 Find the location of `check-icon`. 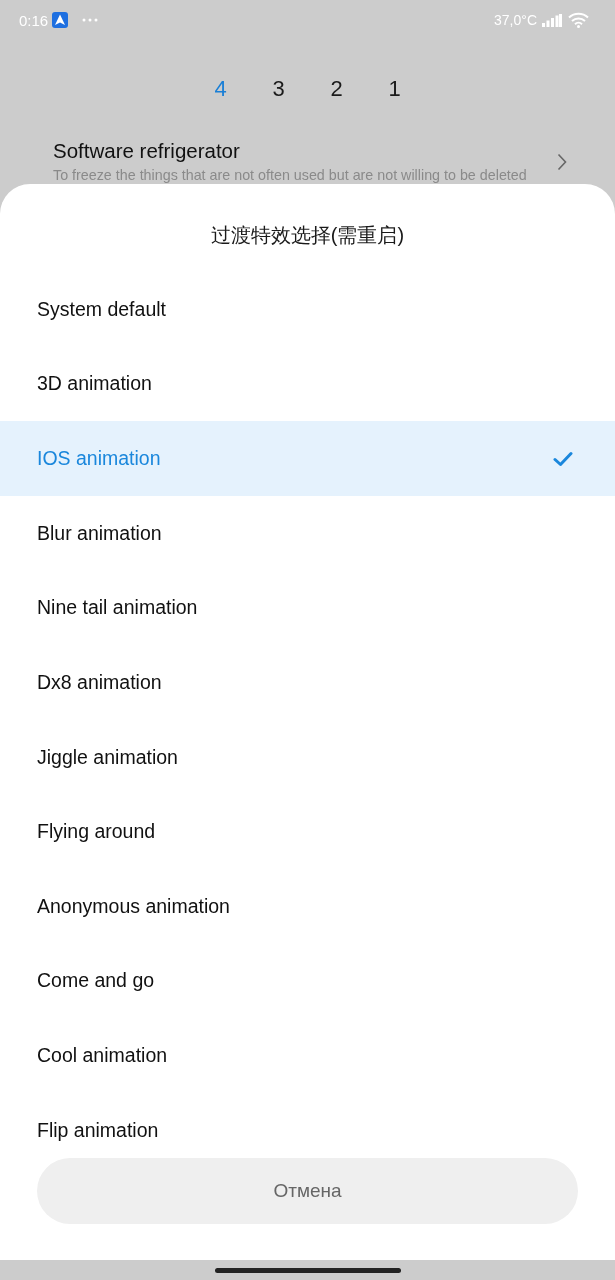

check-icon is located at coordinates (563, 458).